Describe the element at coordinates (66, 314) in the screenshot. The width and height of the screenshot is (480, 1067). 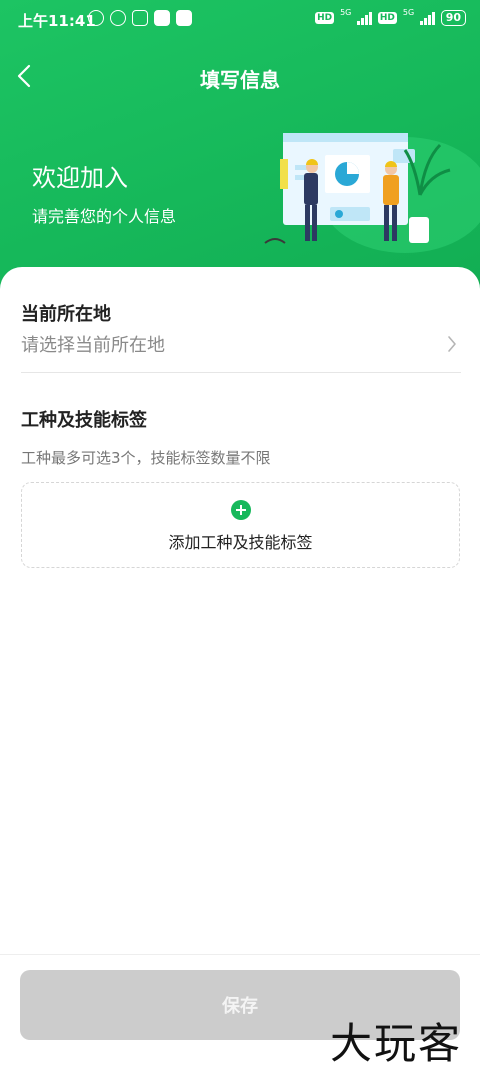
I see `location-label: 当前所在地` at that location.